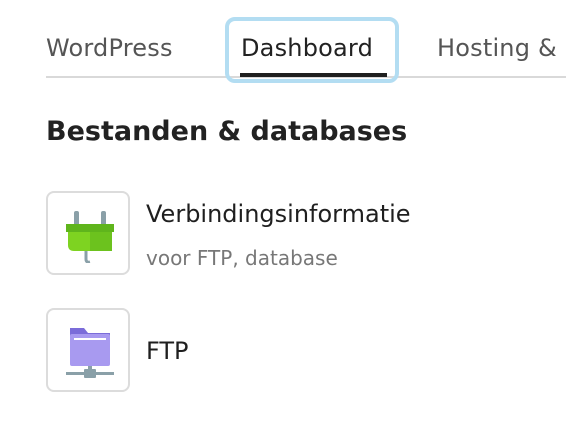  I want to click on ftp-icon-box, so click(88, 350).